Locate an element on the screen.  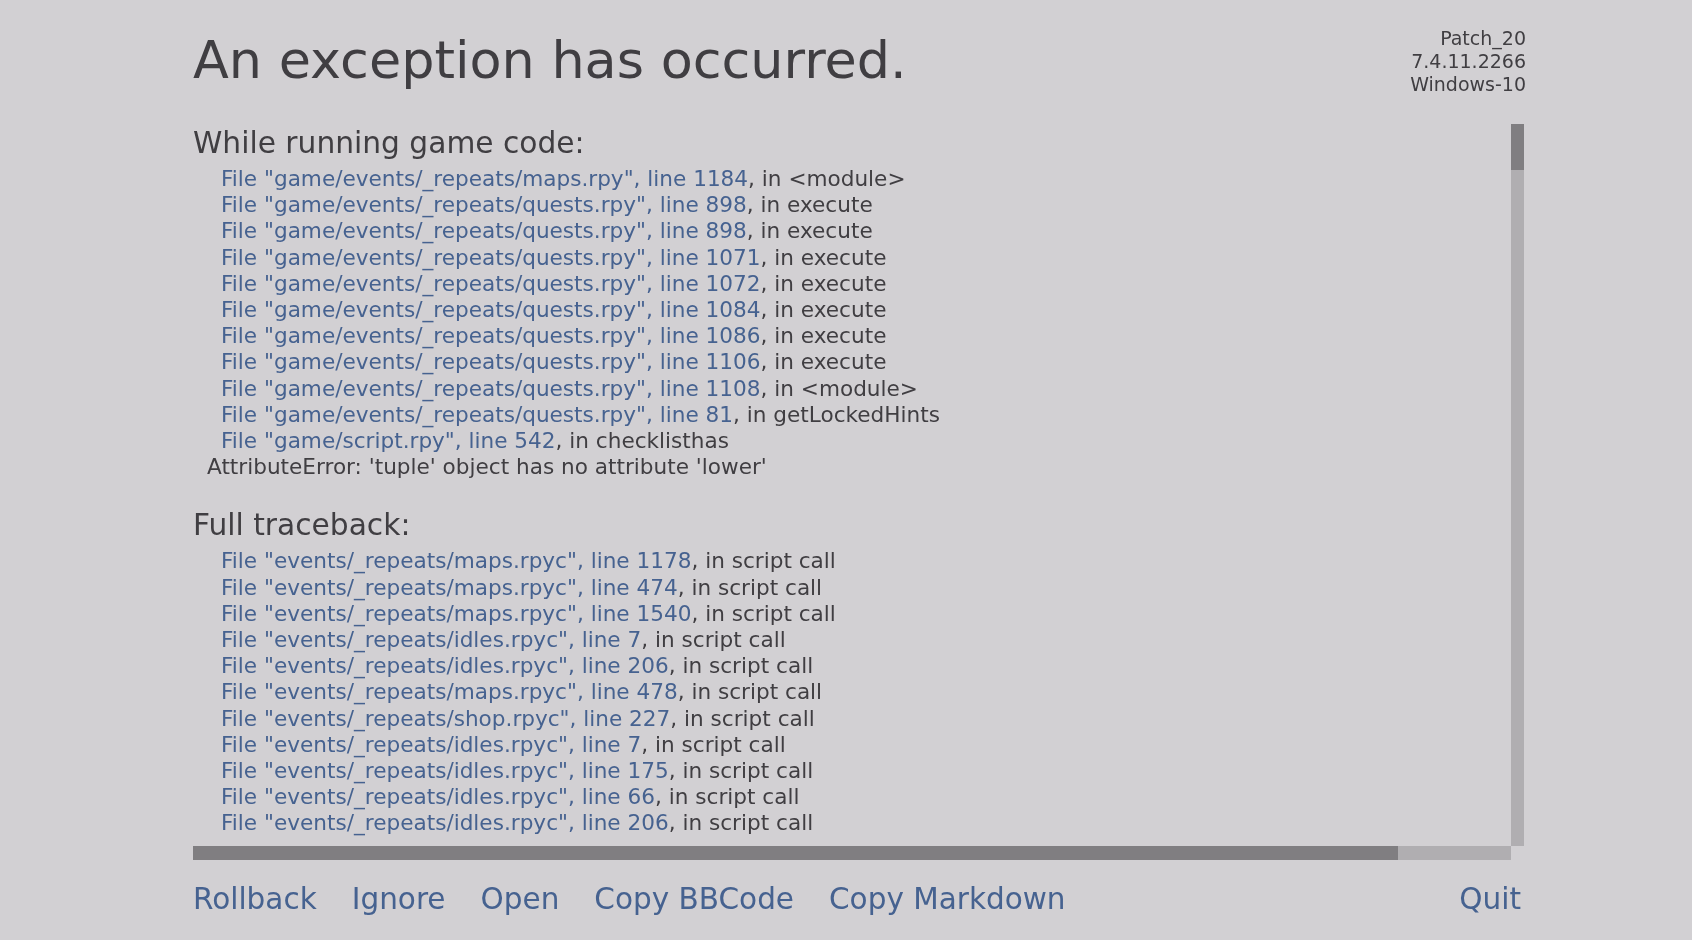
file-link: File "events/_repeats/idles.rpyc", line 175 is located at coordinates (445, 771).